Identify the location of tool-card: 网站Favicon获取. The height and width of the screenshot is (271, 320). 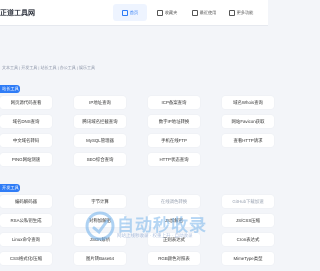
(248, 121).